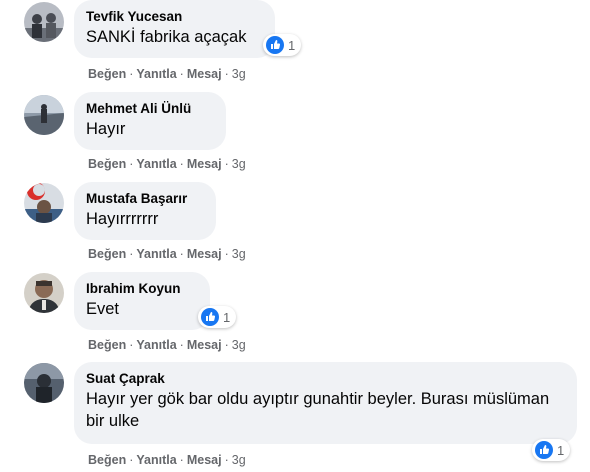 Image resolution: width=590 pixels, height=472 pixels. What do you see at coordinates (325, 379) in the screenshot?
I see `comment-author: Suat Çaprak` at bounding box center [325, 379].